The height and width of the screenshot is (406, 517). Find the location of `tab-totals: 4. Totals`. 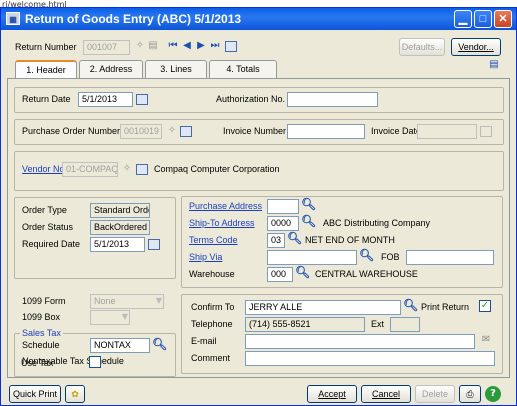

tab-totals: 4. Totals is located at coordinates (243, 69).